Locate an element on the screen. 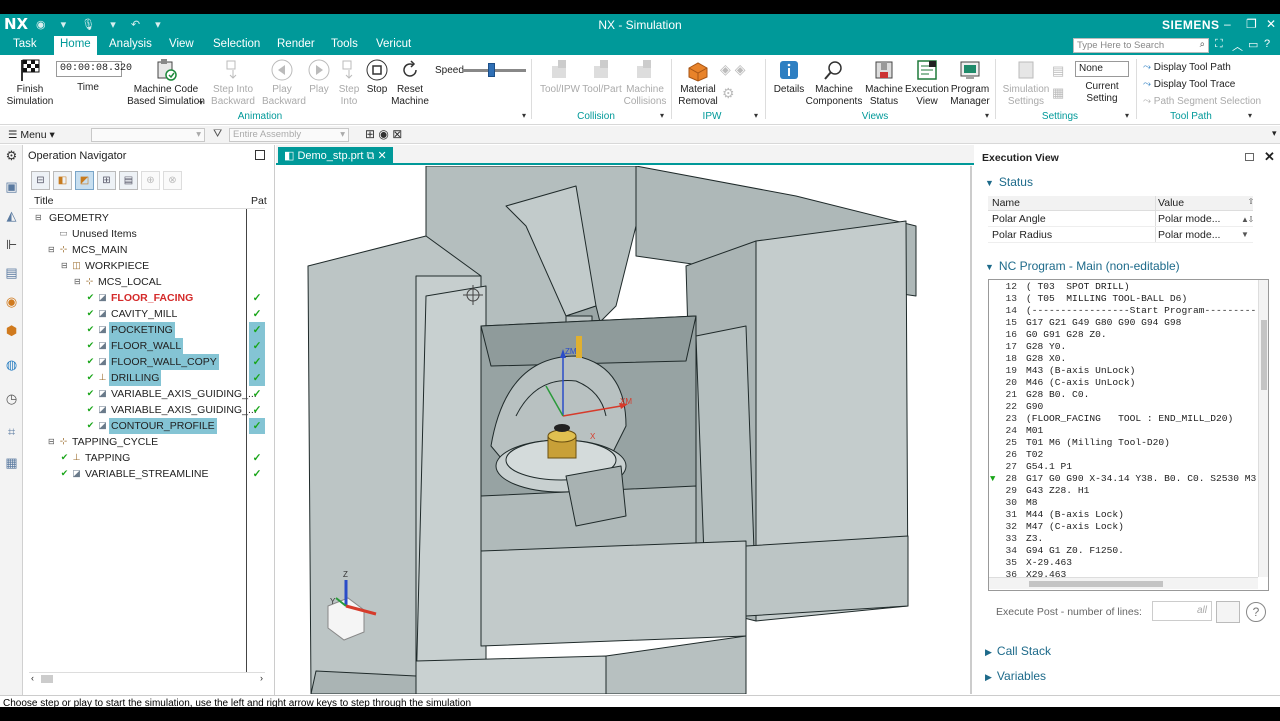 The height and width of the screenshot is (721, 1280). play-backward-button: Play Backward is located at coordinates (284, 83).